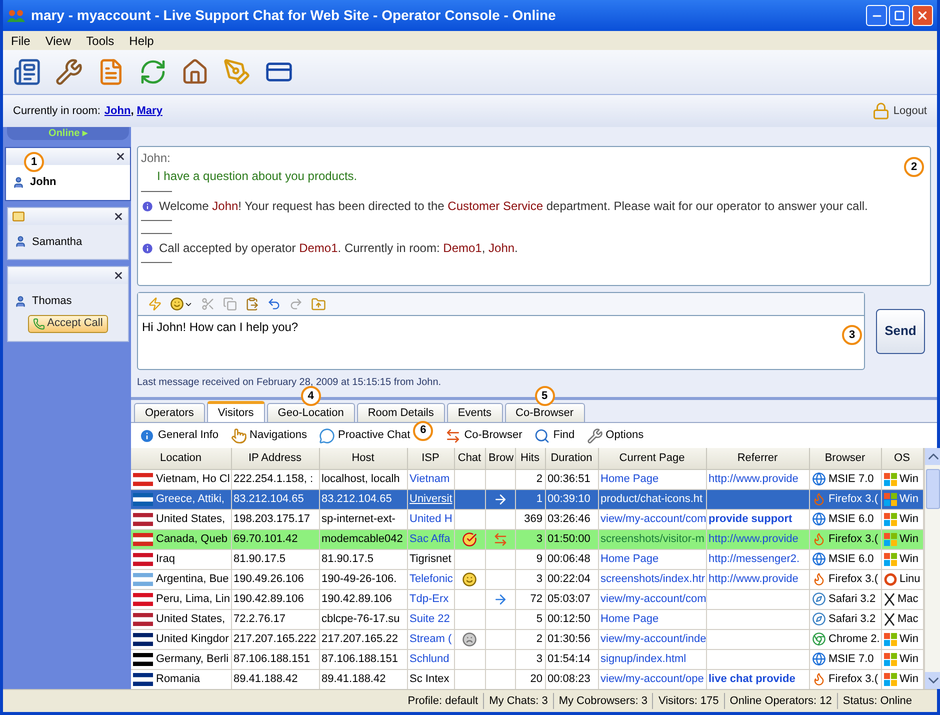 The height and width of the screenshot is (715, 940). I want to click on column-header: Hits, so click(530, 458).